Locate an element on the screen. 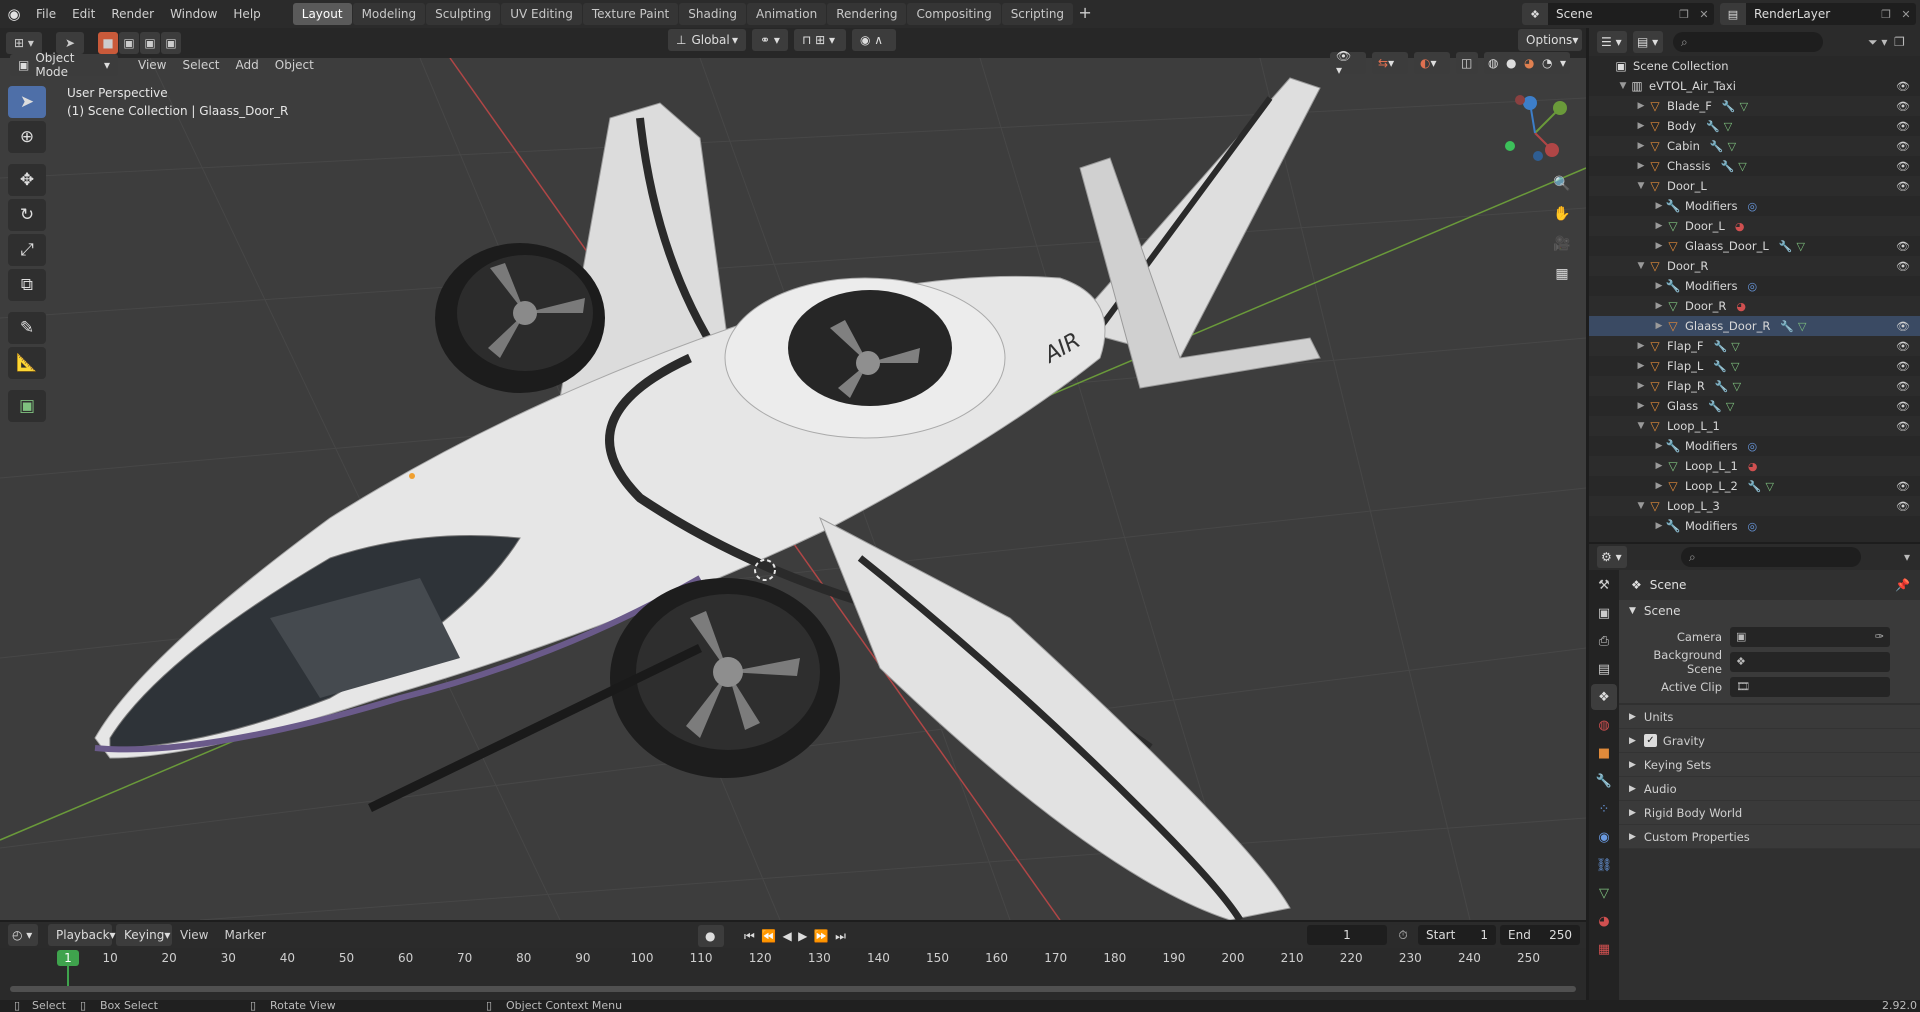  start-frame-field: Start 1 is located at coordinates (1457, 935).